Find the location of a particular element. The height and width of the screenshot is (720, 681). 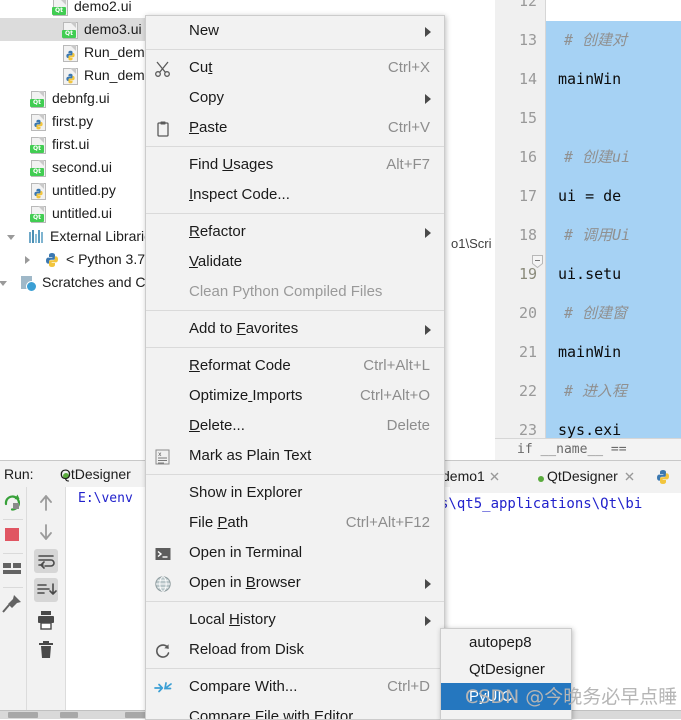

trash-icon is located at coordinates (46, 650).